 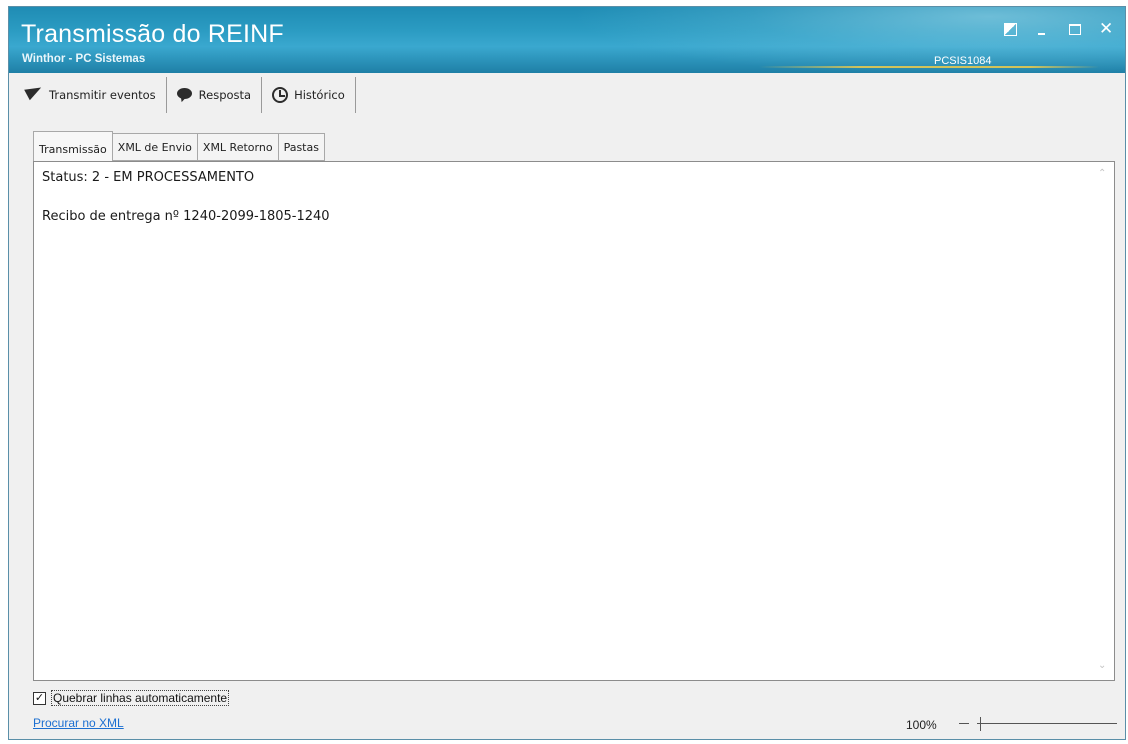 What do you see at coordinates (847, 40) in the screenshot?
I see `title-bar-sheen` at bounding box center [847, 40].